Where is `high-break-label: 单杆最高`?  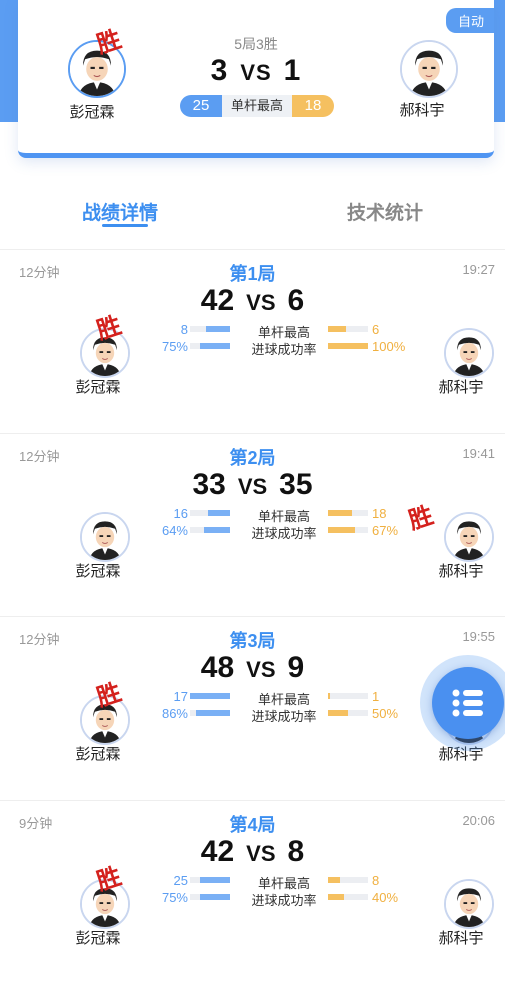 high-break-label: 单杆最高 is located at coordinates (257, 106).